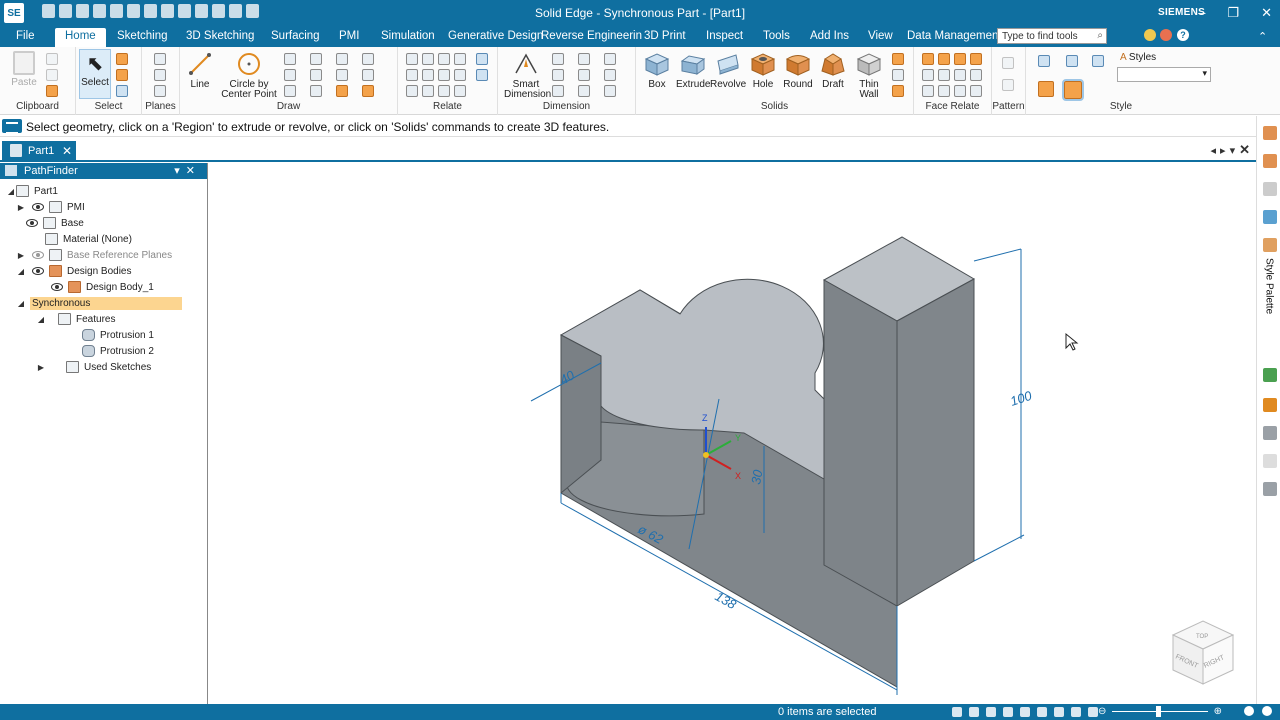  What do you see at coordinates (118, 351) in the screenshot?
I see `tree-node-protrusion-2: Protrusion 2` at bounding box center [118, 351].